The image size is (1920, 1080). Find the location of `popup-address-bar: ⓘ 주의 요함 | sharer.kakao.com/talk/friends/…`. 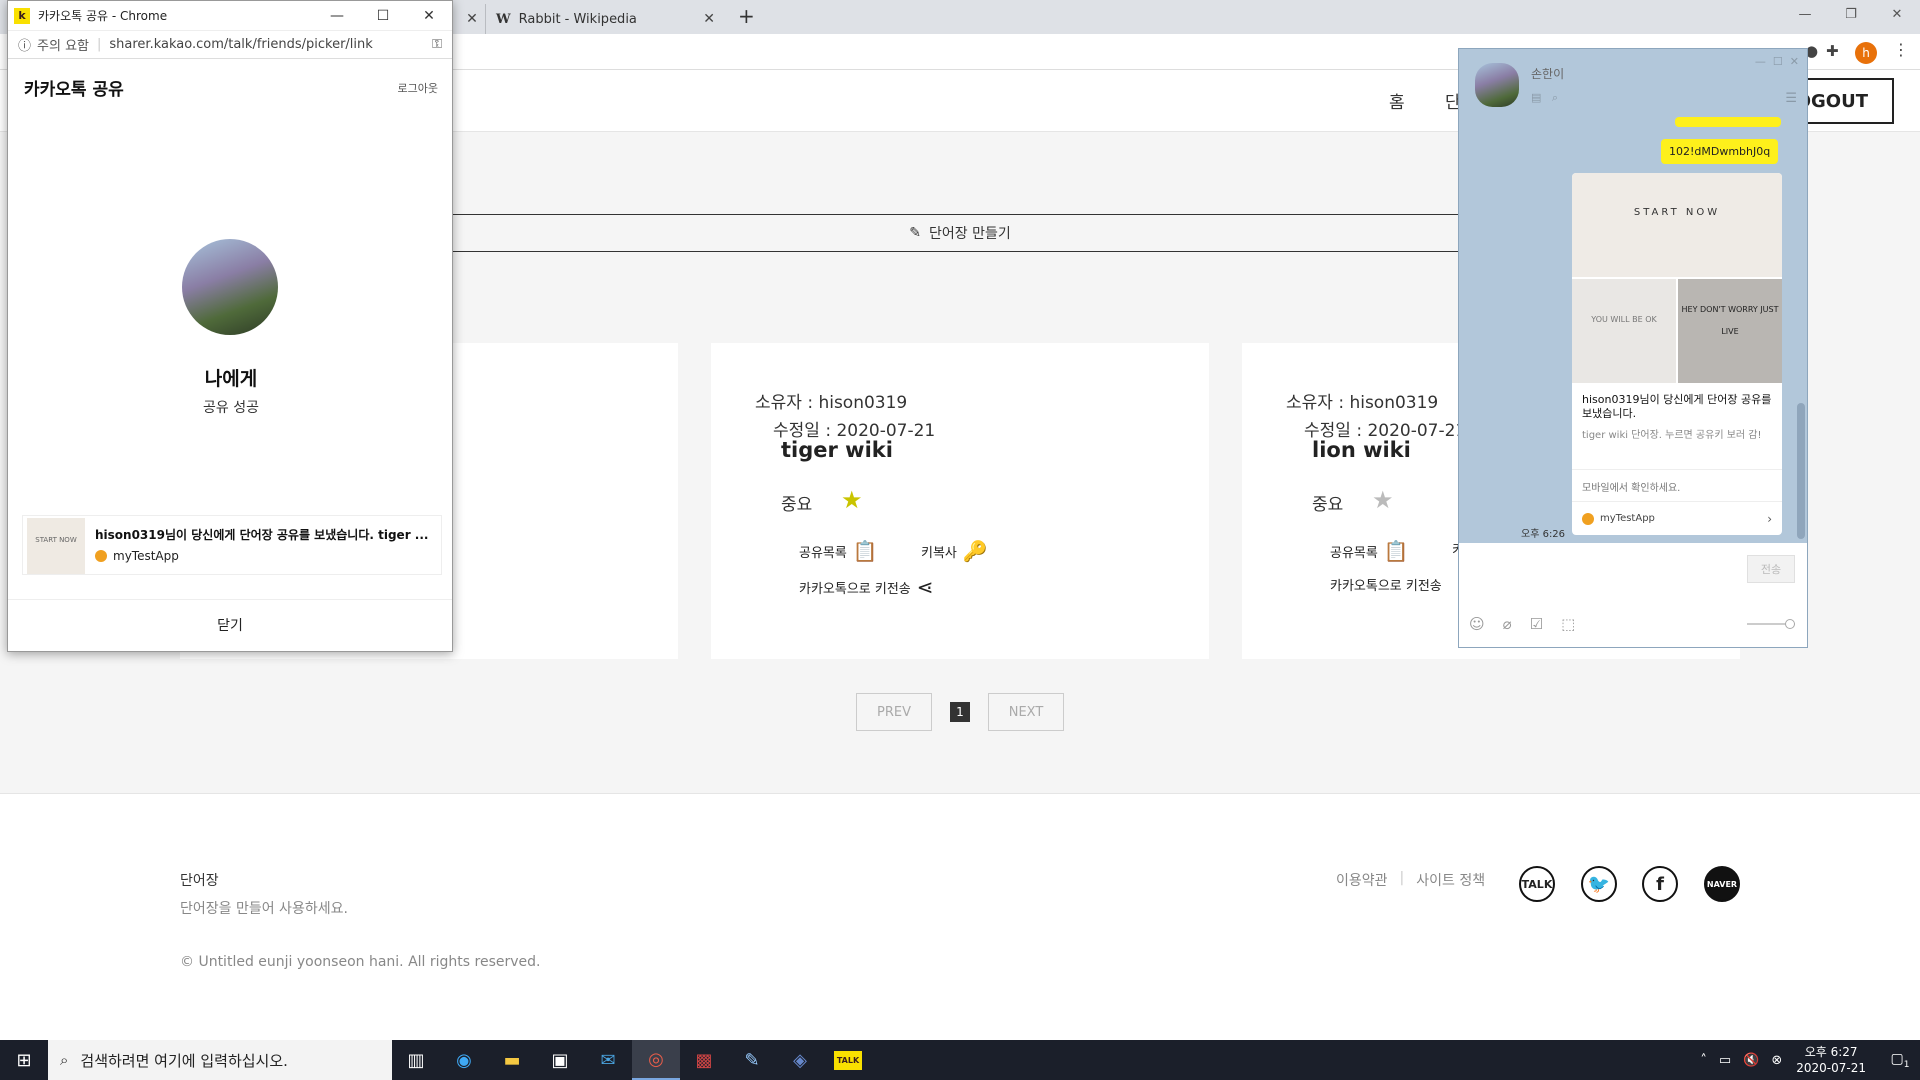

popup-address-bar: ⓘ 주의 요함 | sharer.kakao.com/talk/friends/… is located at coordinates (230, 45).